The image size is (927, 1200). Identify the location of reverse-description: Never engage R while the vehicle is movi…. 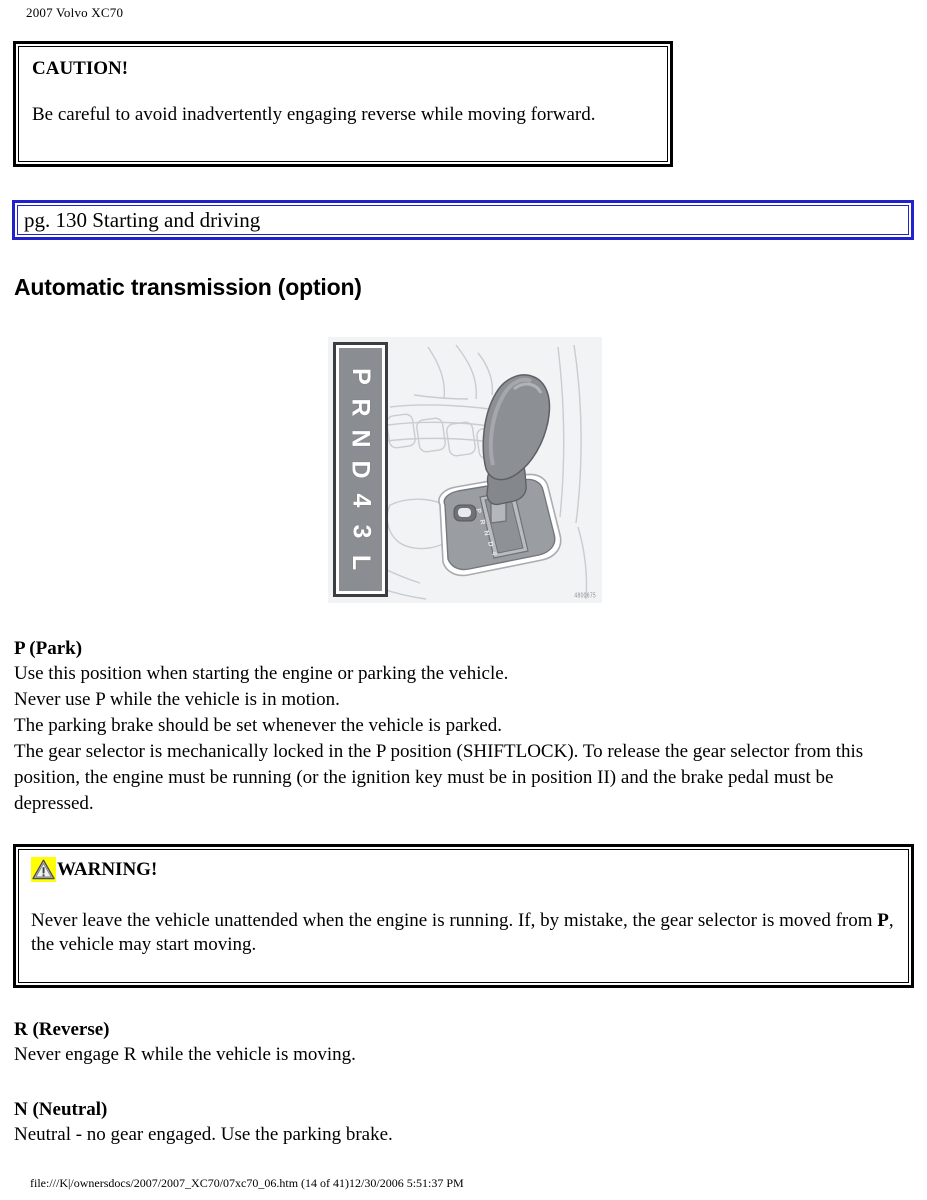
(459, 1055).